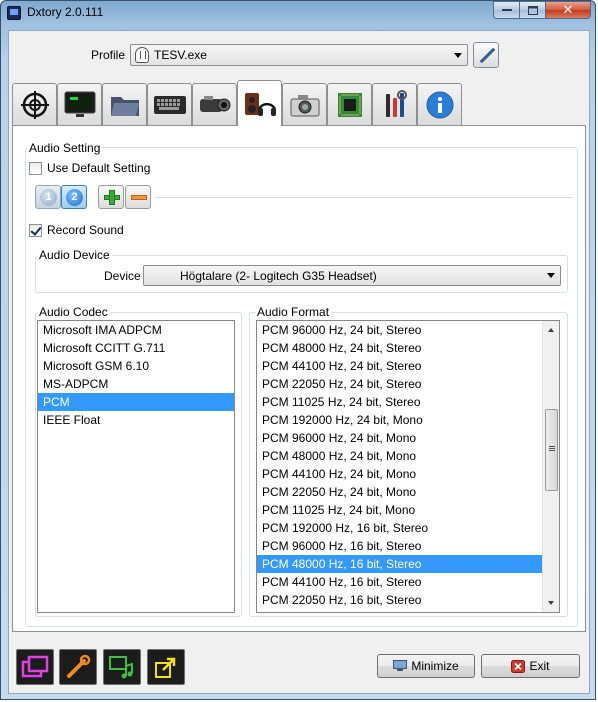 This screenshot has width=598, height=702. I want to click on audio-format-item: PCM 96000 Hz, 16 bit, Stereo, so click(400, 546).